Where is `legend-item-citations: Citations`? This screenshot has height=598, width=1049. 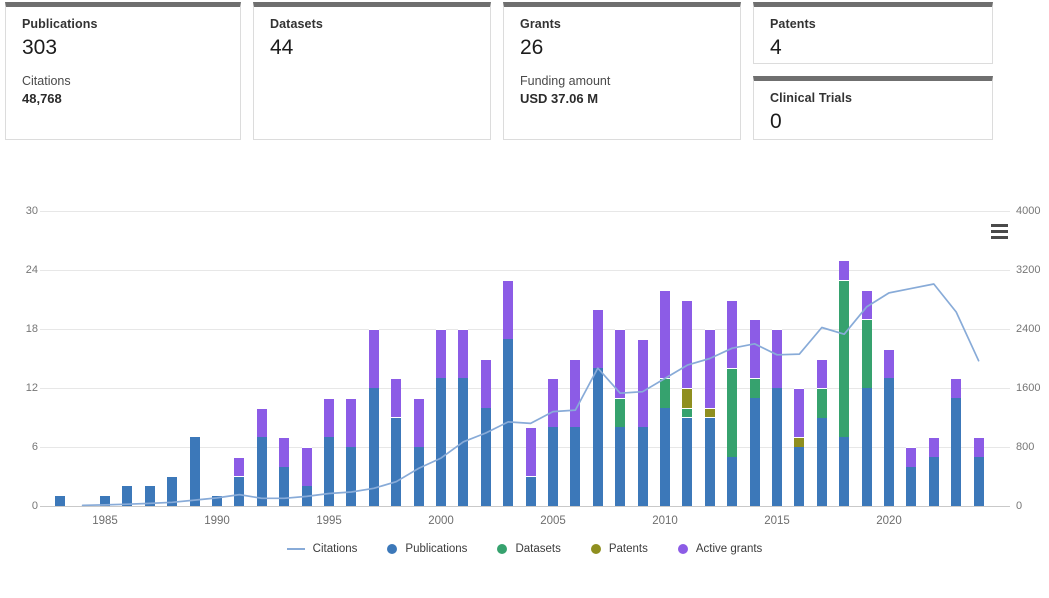
legend-item-citations: Citations is located at coordinates (322, 549).